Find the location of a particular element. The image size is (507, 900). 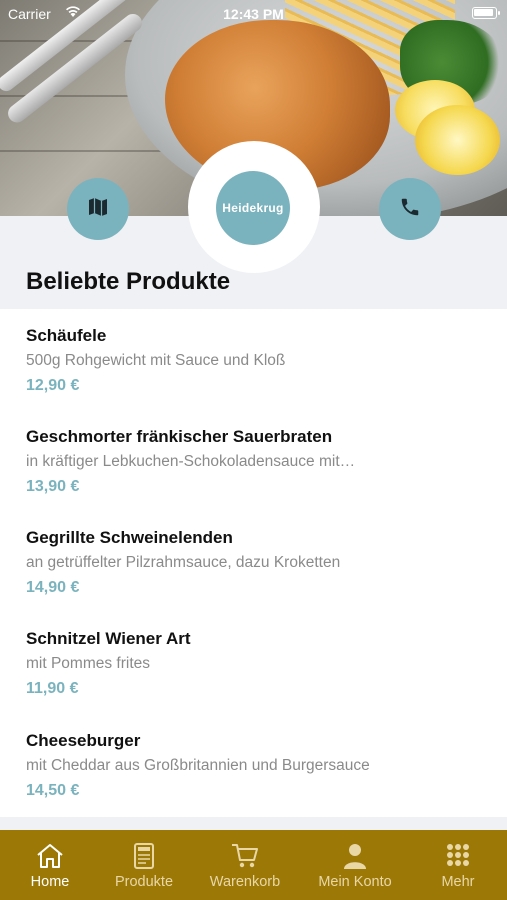

tab-label: Mehr is located at coordinates (458, 882).